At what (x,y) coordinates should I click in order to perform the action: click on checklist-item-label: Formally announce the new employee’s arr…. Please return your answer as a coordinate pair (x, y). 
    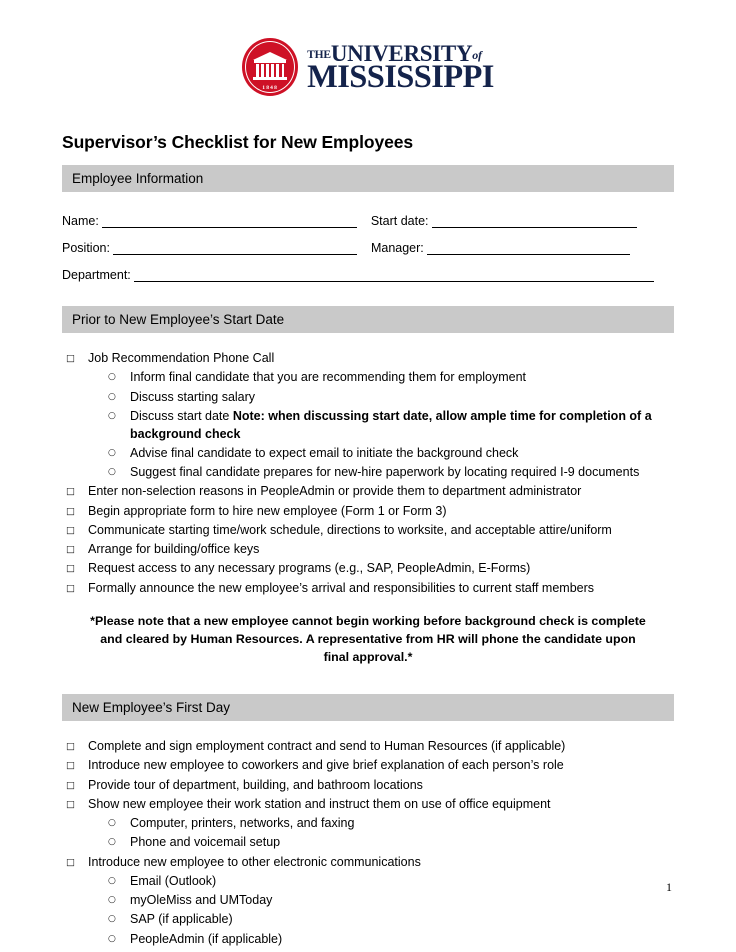
    Looking at the image, I should click on (341, 587).